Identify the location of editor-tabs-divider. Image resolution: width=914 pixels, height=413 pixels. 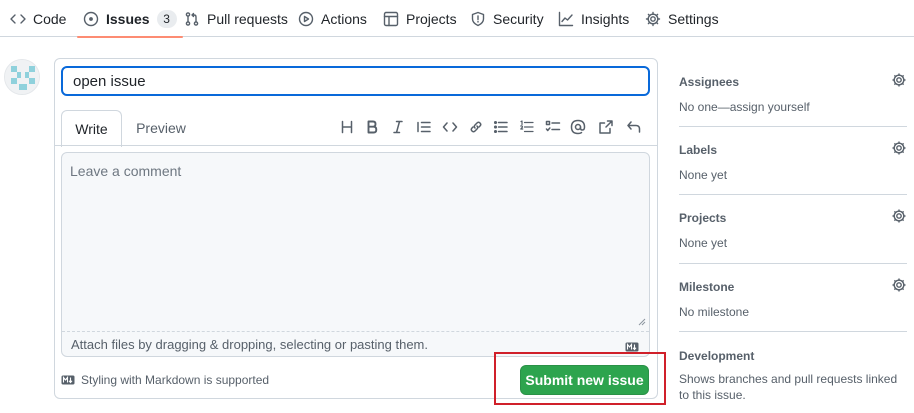
(356, 145).